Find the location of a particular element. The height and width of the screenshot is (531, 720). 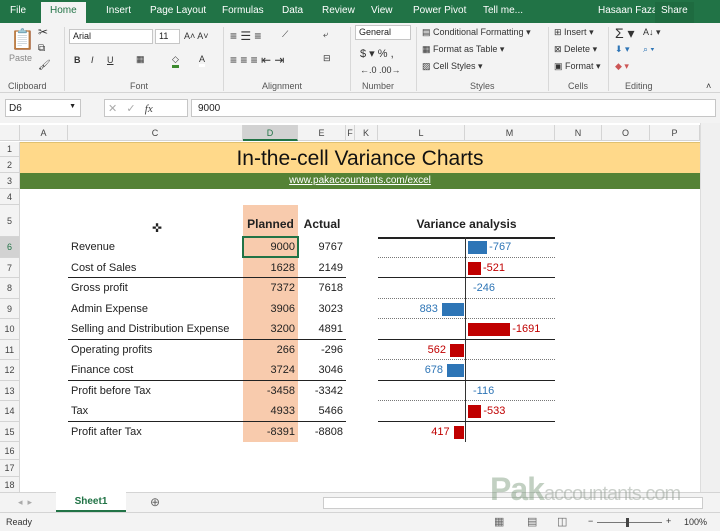

actual-value: 3023 is located at coordinates (330, 308).